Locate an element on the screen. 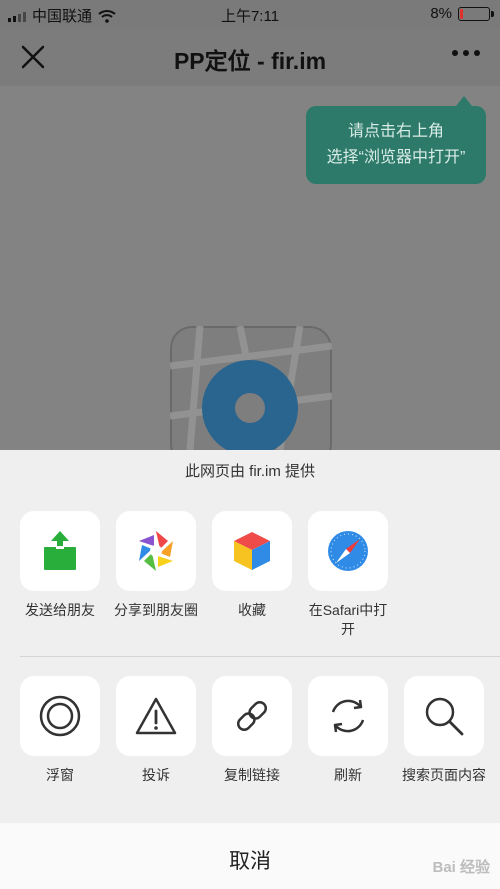  favorite-cube-icon is located at coordinates (252, 551).